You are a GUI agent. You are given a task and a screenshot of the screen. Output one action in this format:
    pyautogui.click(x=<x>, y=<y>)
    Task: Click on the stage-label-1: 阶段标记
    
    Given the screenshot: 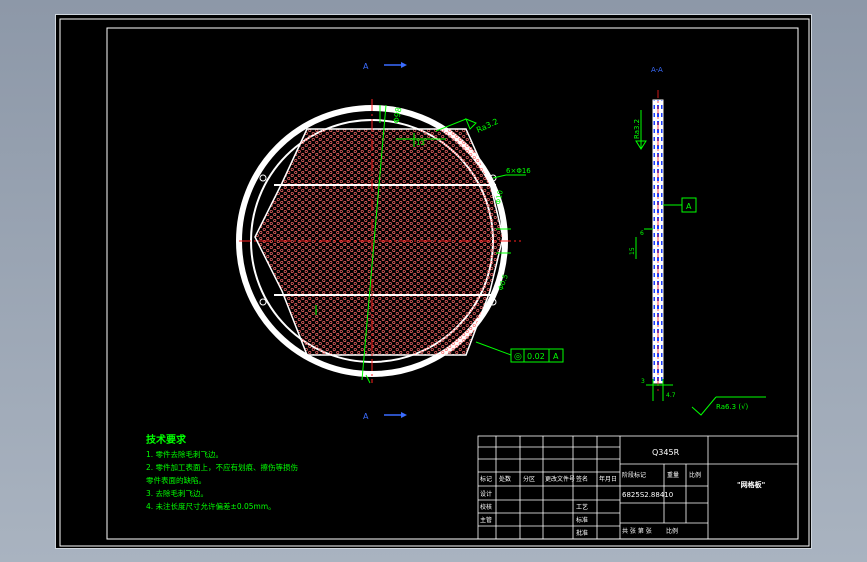 What is the action you would take?
    pyautogui.click(x=634, y=475)
    